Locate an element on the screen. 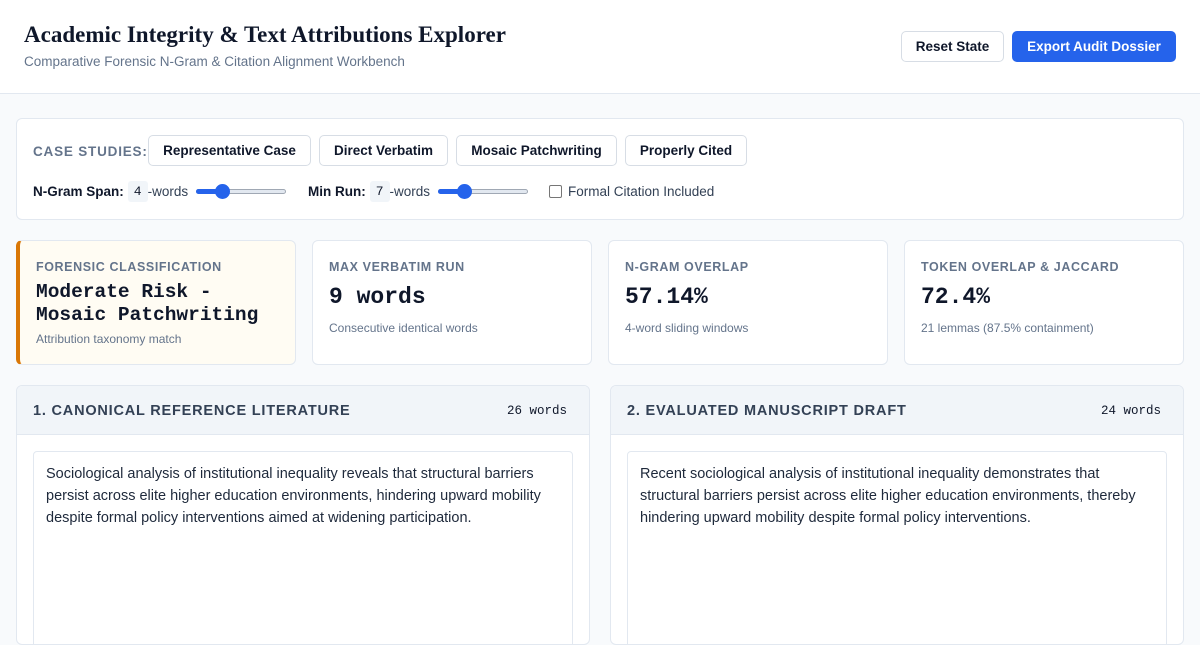 Image resolution: width=1200 pixels, height=645 pixels. reset-state-button: Reset State is located at coordinates (952, 46).